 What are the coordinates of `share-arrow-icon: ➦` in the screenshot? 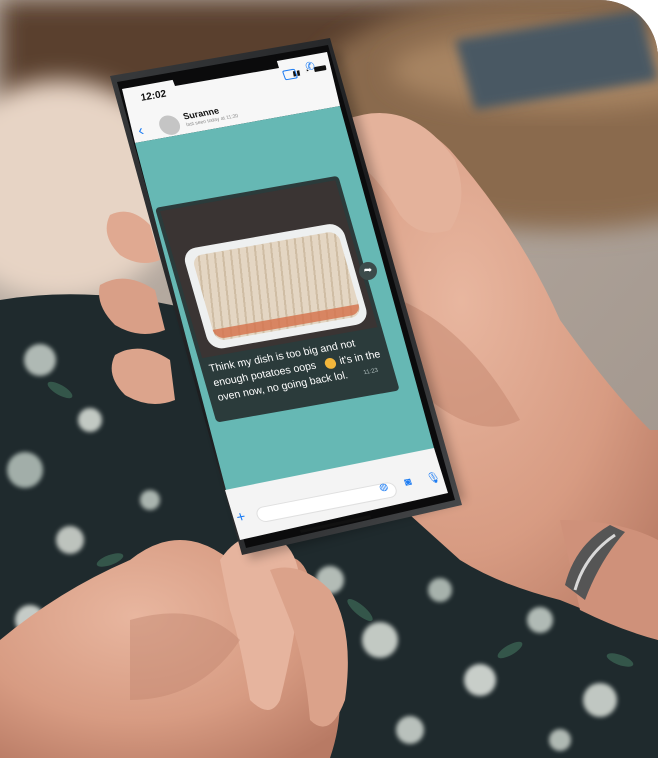 It's located at (368, 270).